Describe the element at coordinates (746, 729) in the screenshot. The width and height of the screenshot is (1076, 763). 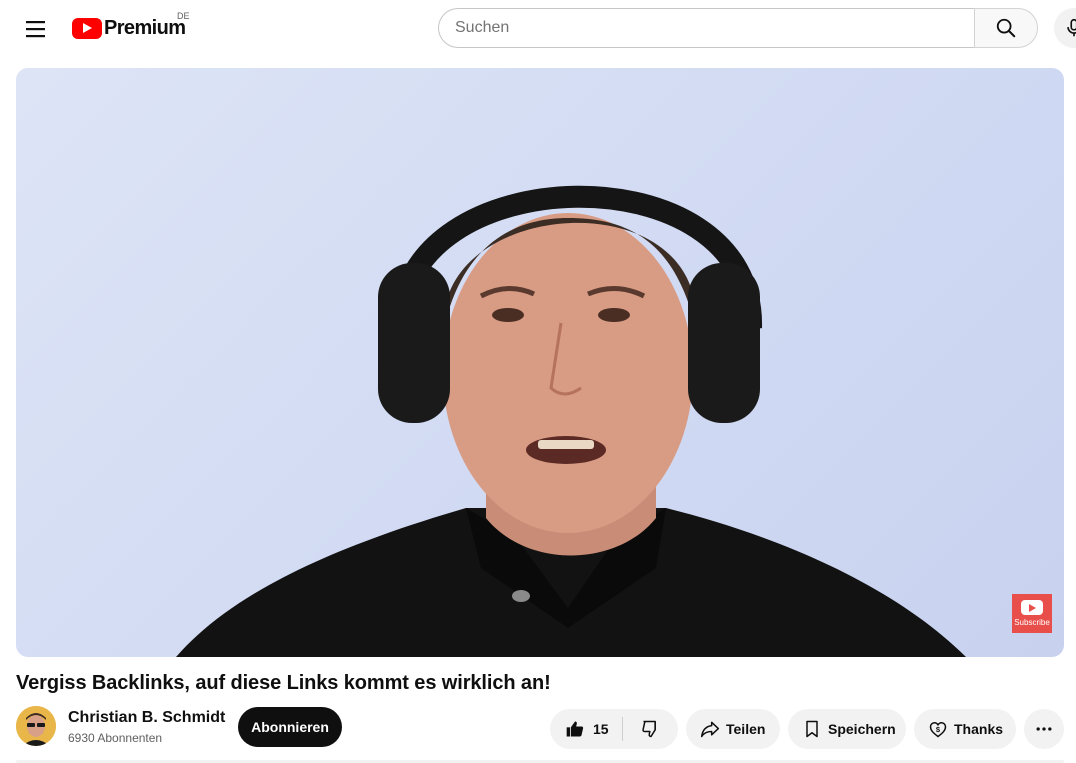
I see `share-label: Teilen` at that location.